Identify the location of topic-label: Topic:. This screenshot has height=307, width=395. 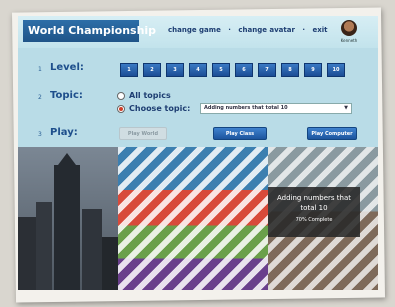
(66, 95).